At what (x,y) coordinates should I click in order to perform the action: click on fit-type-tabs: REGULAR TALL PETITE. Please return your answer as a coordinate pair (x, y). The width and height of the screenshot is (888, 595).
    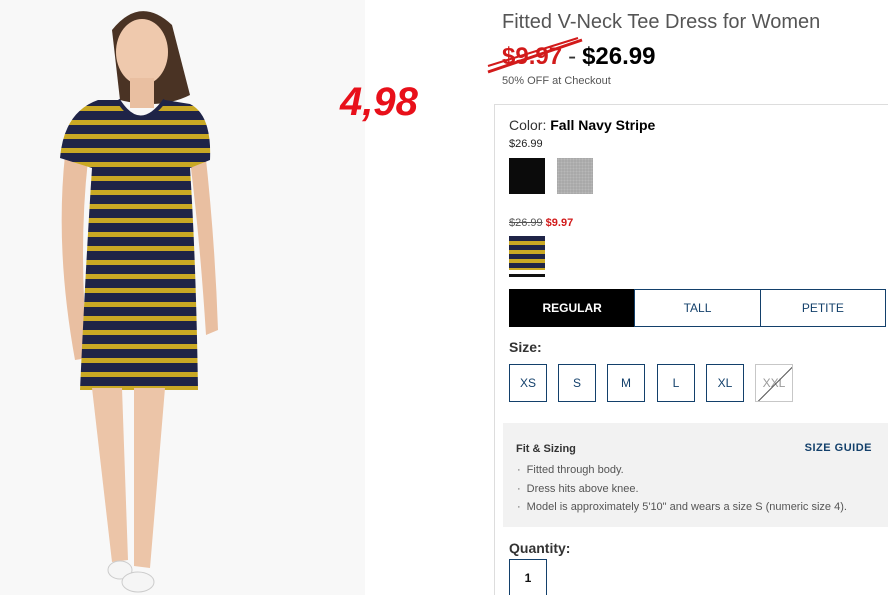
    Looking at the image, I should click on (697, 308).